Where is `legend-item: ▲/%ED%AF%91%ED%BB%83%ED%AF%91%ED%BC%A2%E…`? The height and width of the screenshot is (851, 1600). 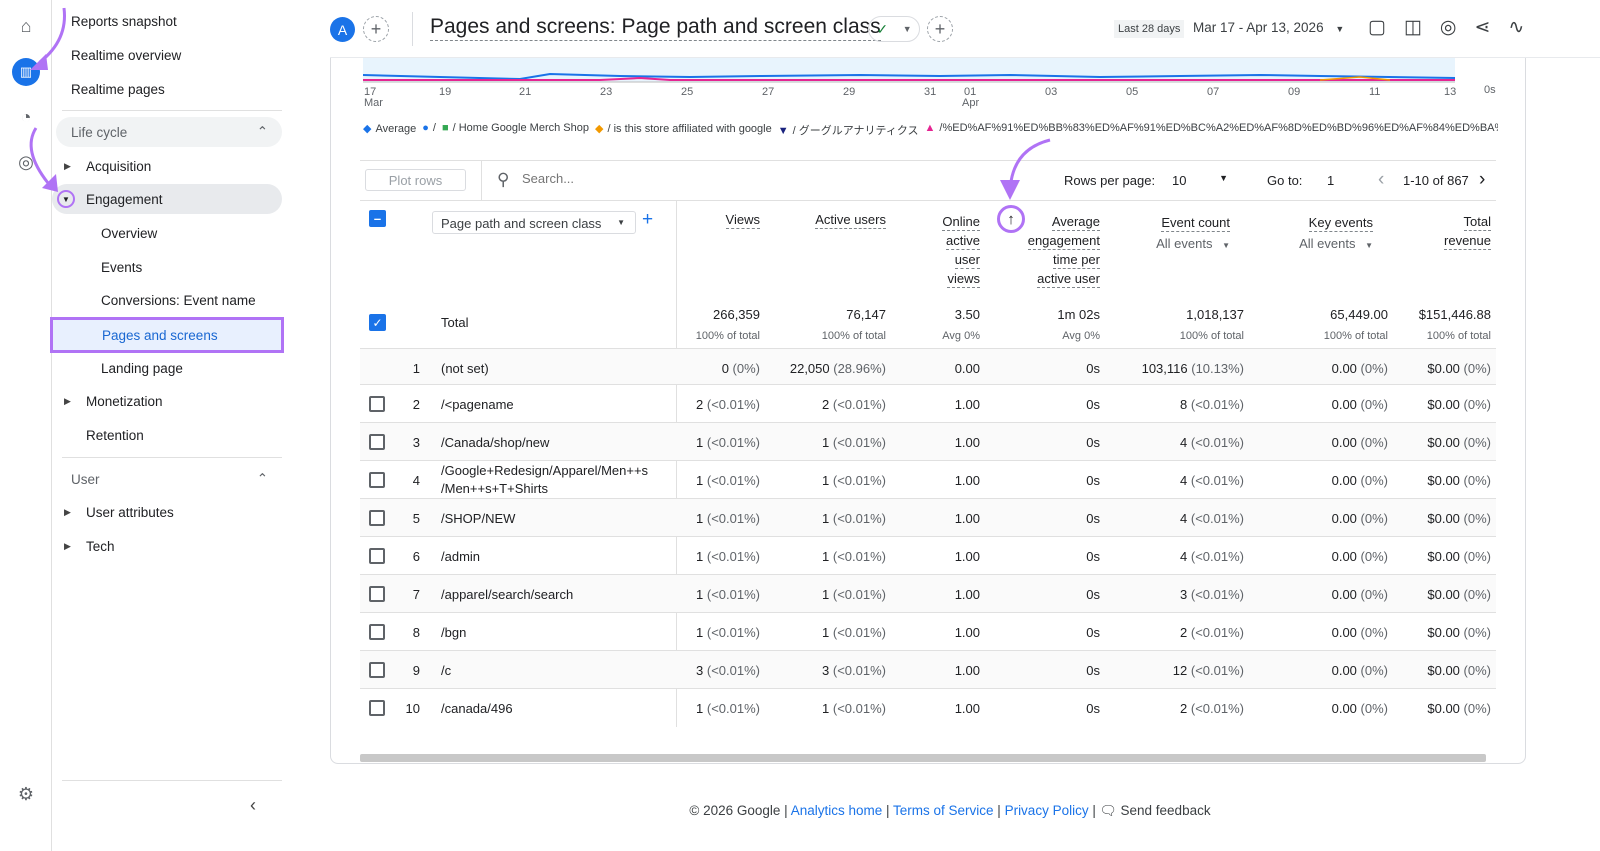 legend-item: ▲/%ED%AF%91%ED%BB%83%ED%AF%91%ED%BC%A2%E… is located at coordinates (1211, 130).